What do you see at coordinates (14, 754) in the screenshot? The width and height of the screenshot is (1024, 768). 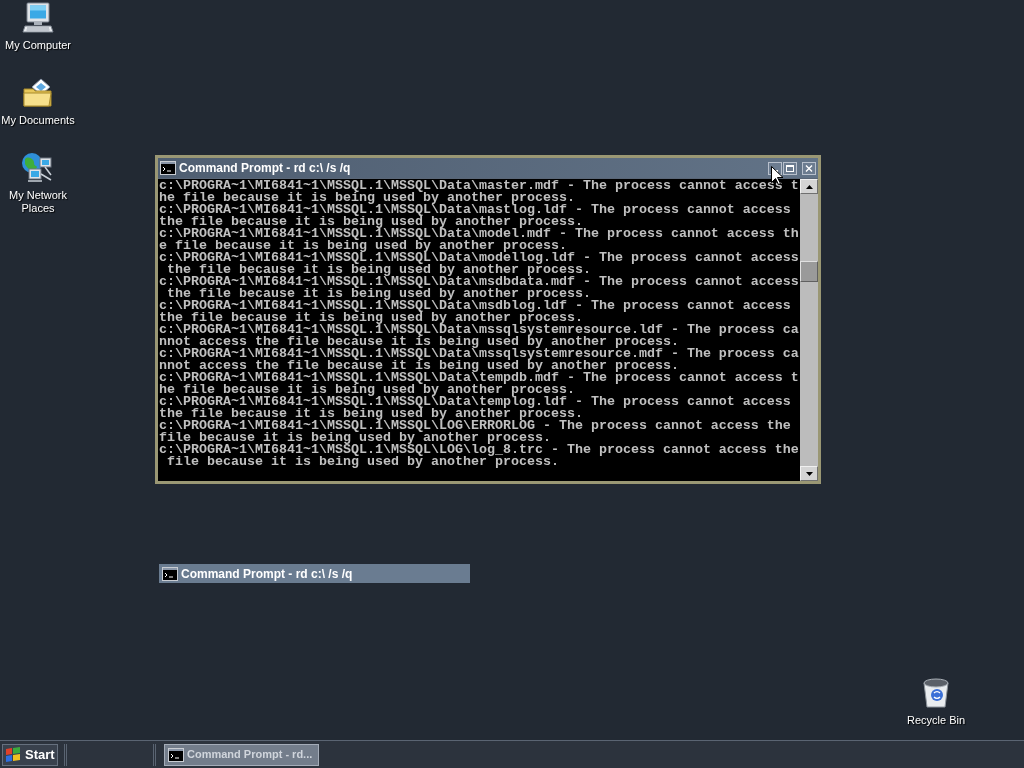 I see `flag-logo-icon` at bounding box center [14, 754].